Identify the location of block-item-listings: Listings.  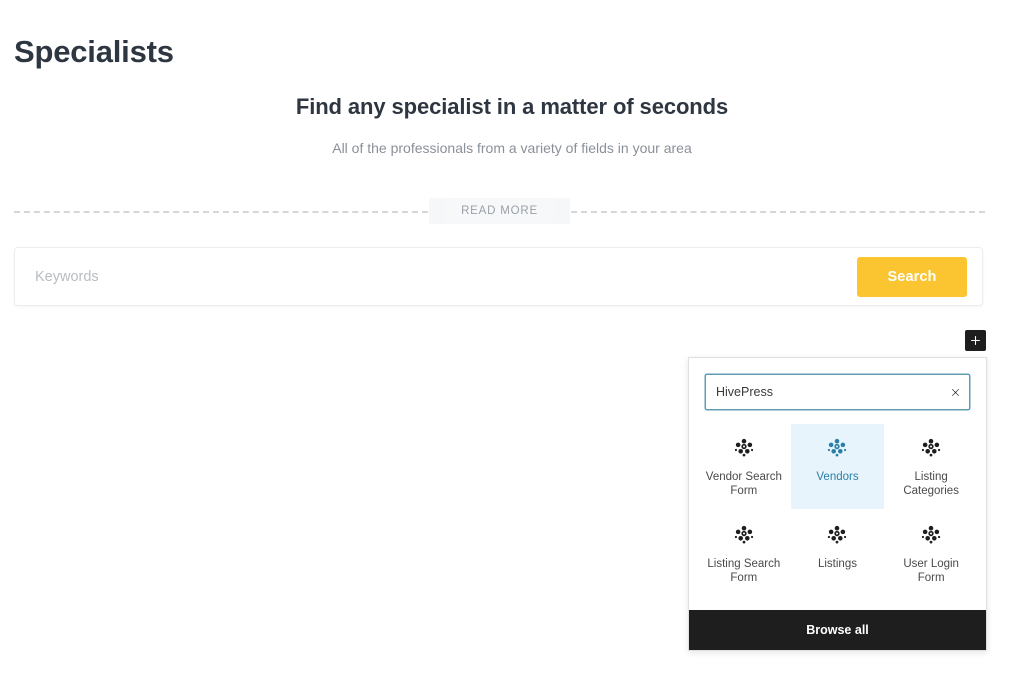
(838, 553).